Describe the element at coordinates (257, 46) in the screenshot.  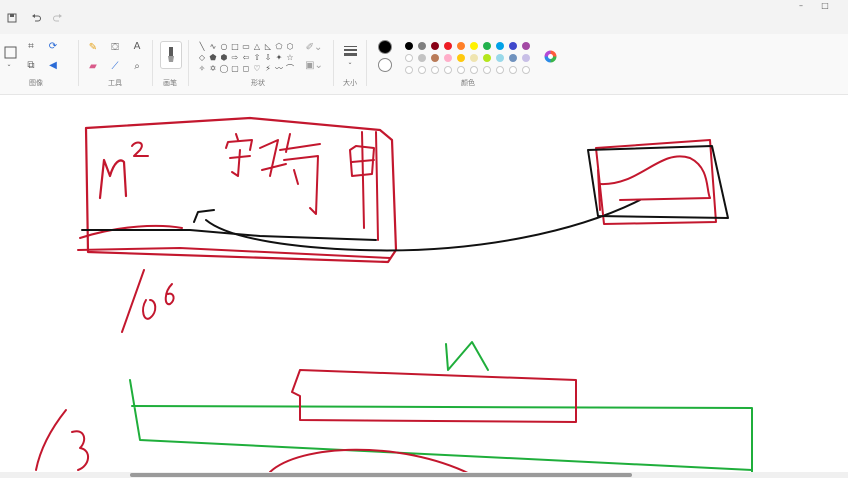
I see `shape-option-icon: △` at that location.